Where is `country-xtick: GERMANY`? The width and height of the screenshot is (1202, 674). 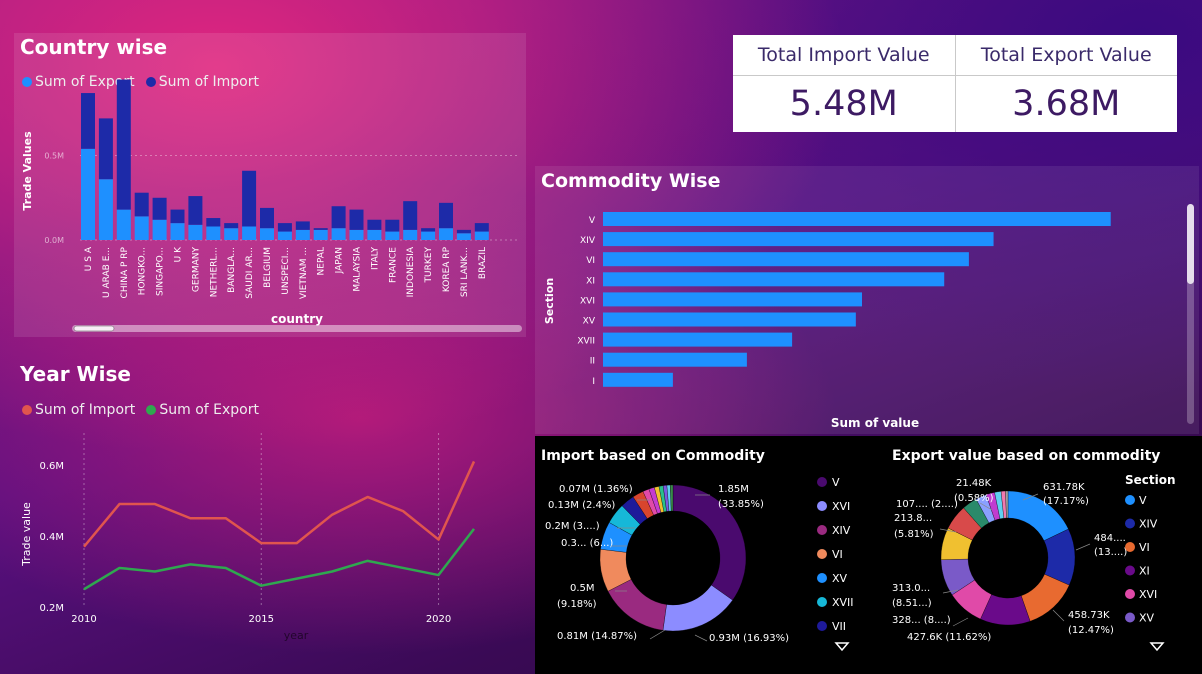 country-xtick: GERMANY is located at coordinates (196, 270).